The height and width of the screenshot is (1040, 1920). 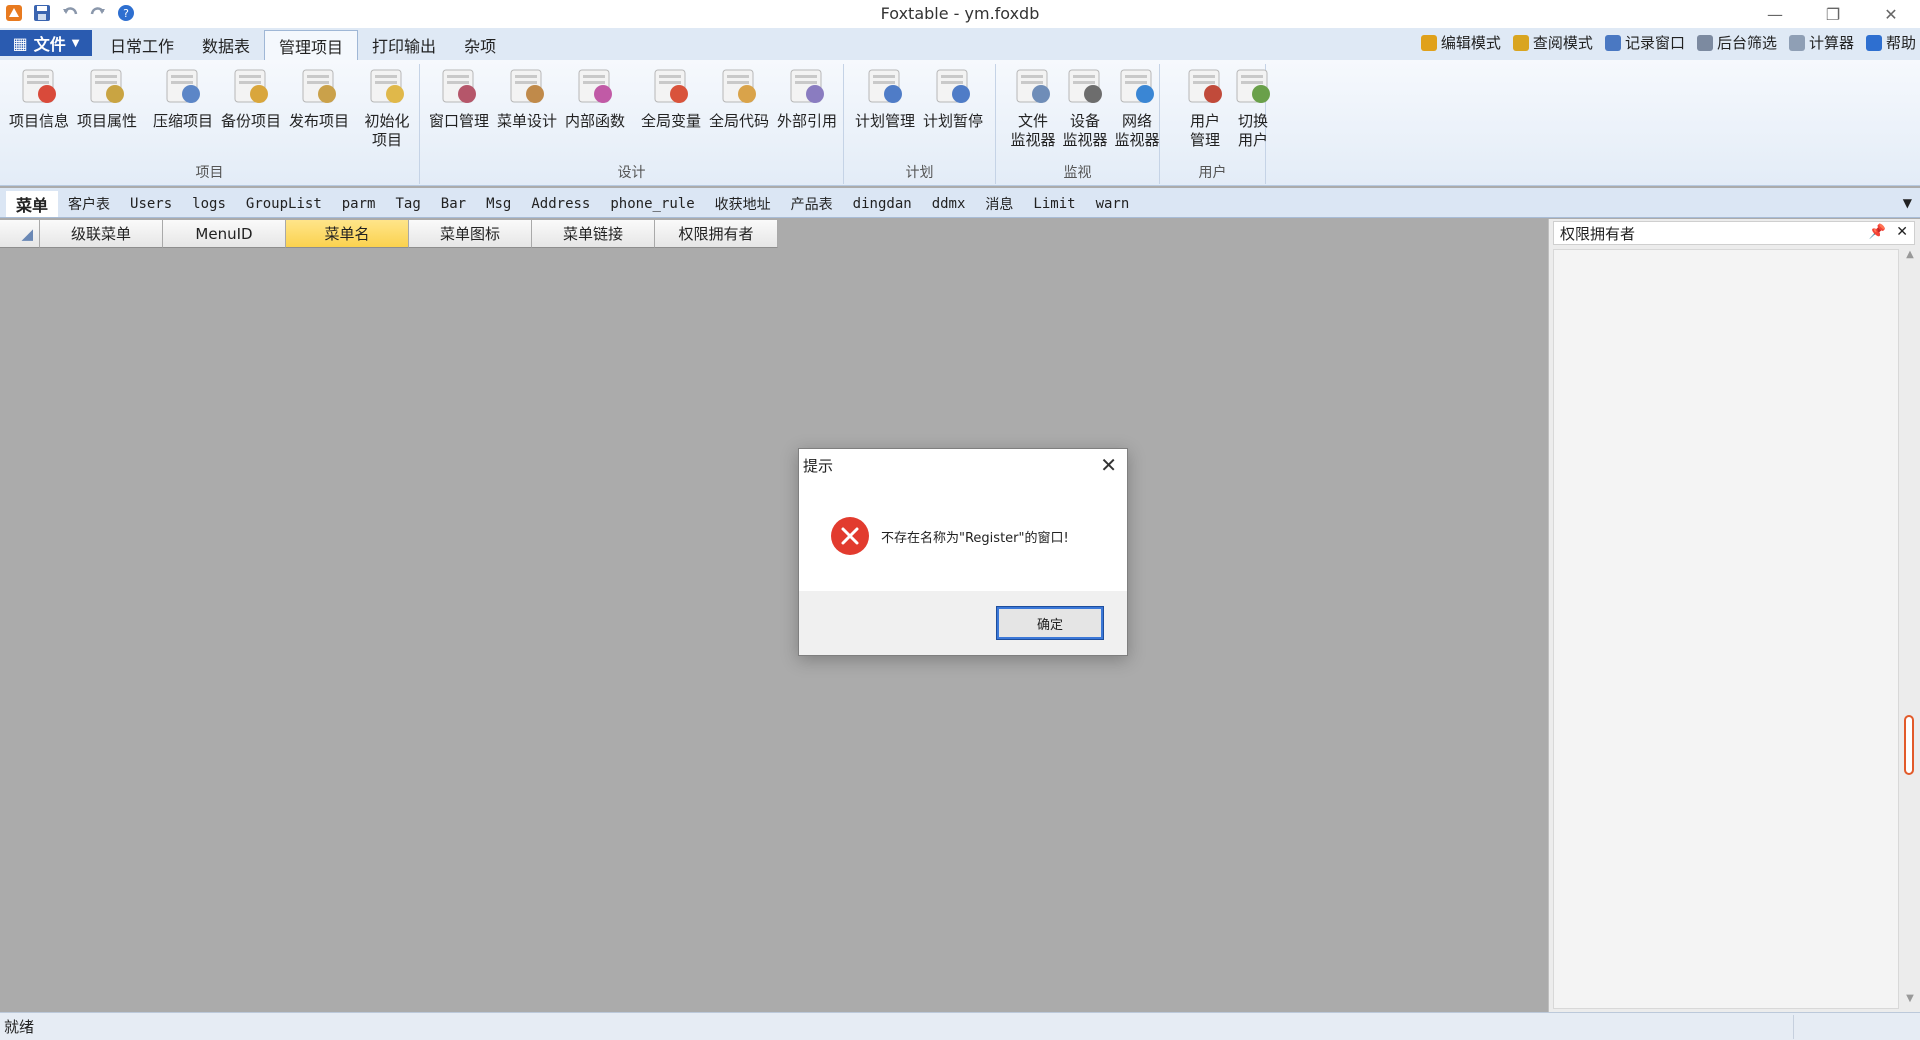 I want to click on ok-button: 确定, so click(x=1050, y=623).